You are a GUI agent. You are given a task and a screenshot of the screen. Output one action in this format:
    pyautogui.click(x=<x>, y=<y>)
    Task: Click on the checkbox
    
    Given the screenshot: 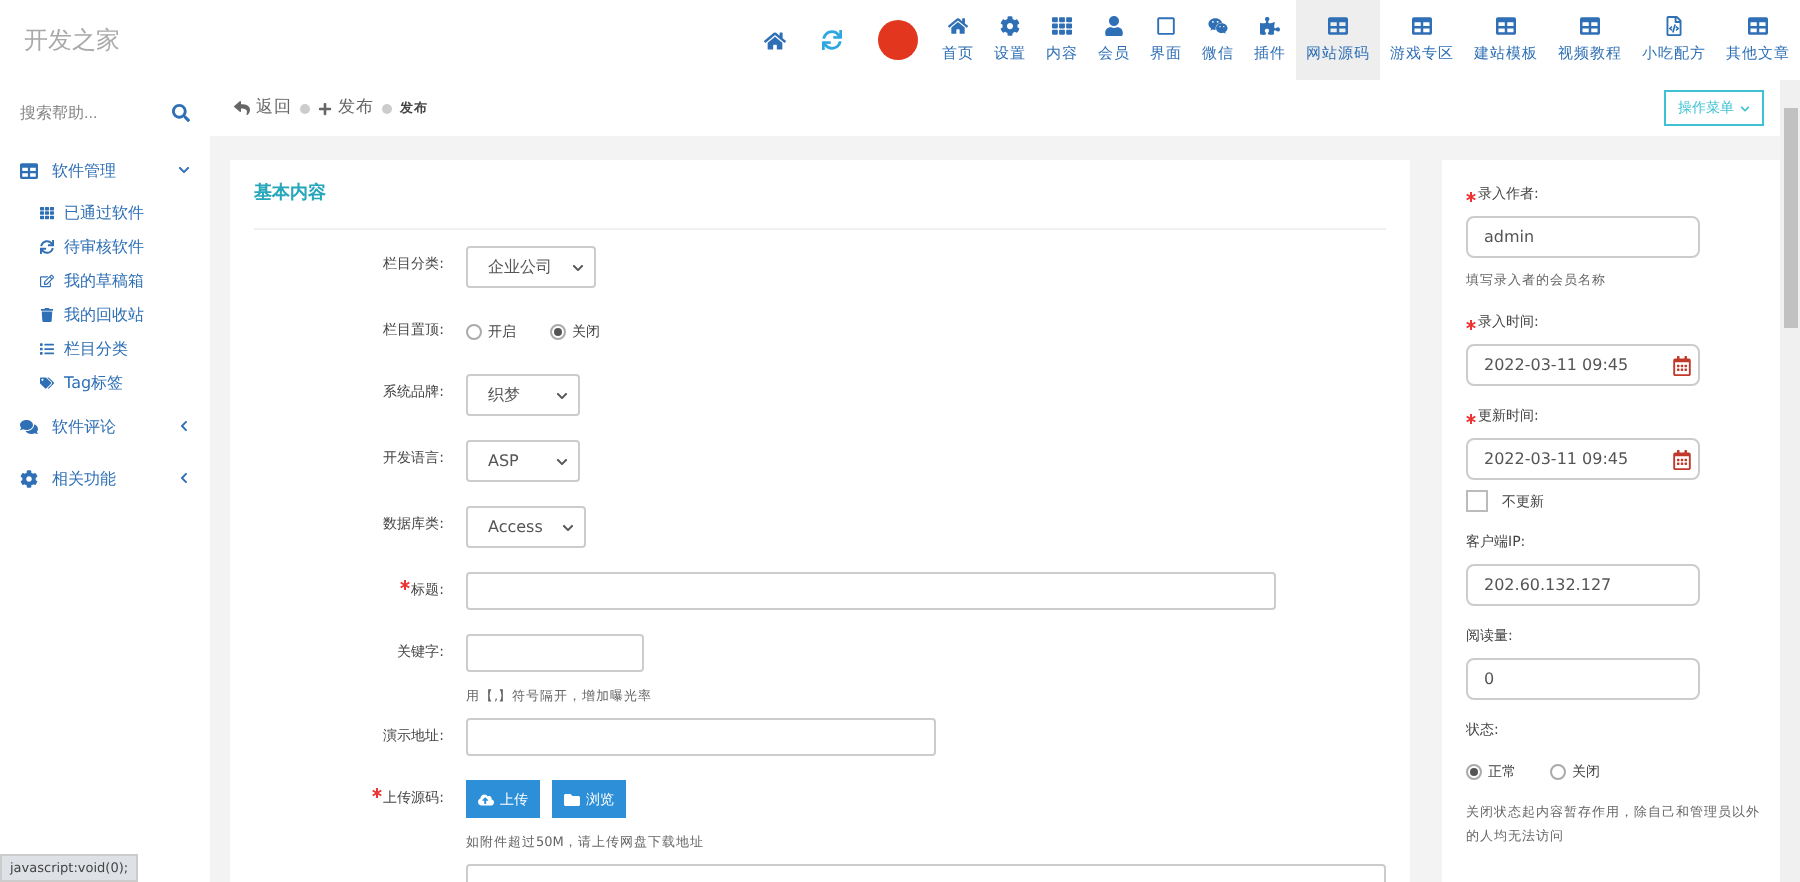 What is the action you would take?
    pyautogui.click(x=1477, y=501)
    